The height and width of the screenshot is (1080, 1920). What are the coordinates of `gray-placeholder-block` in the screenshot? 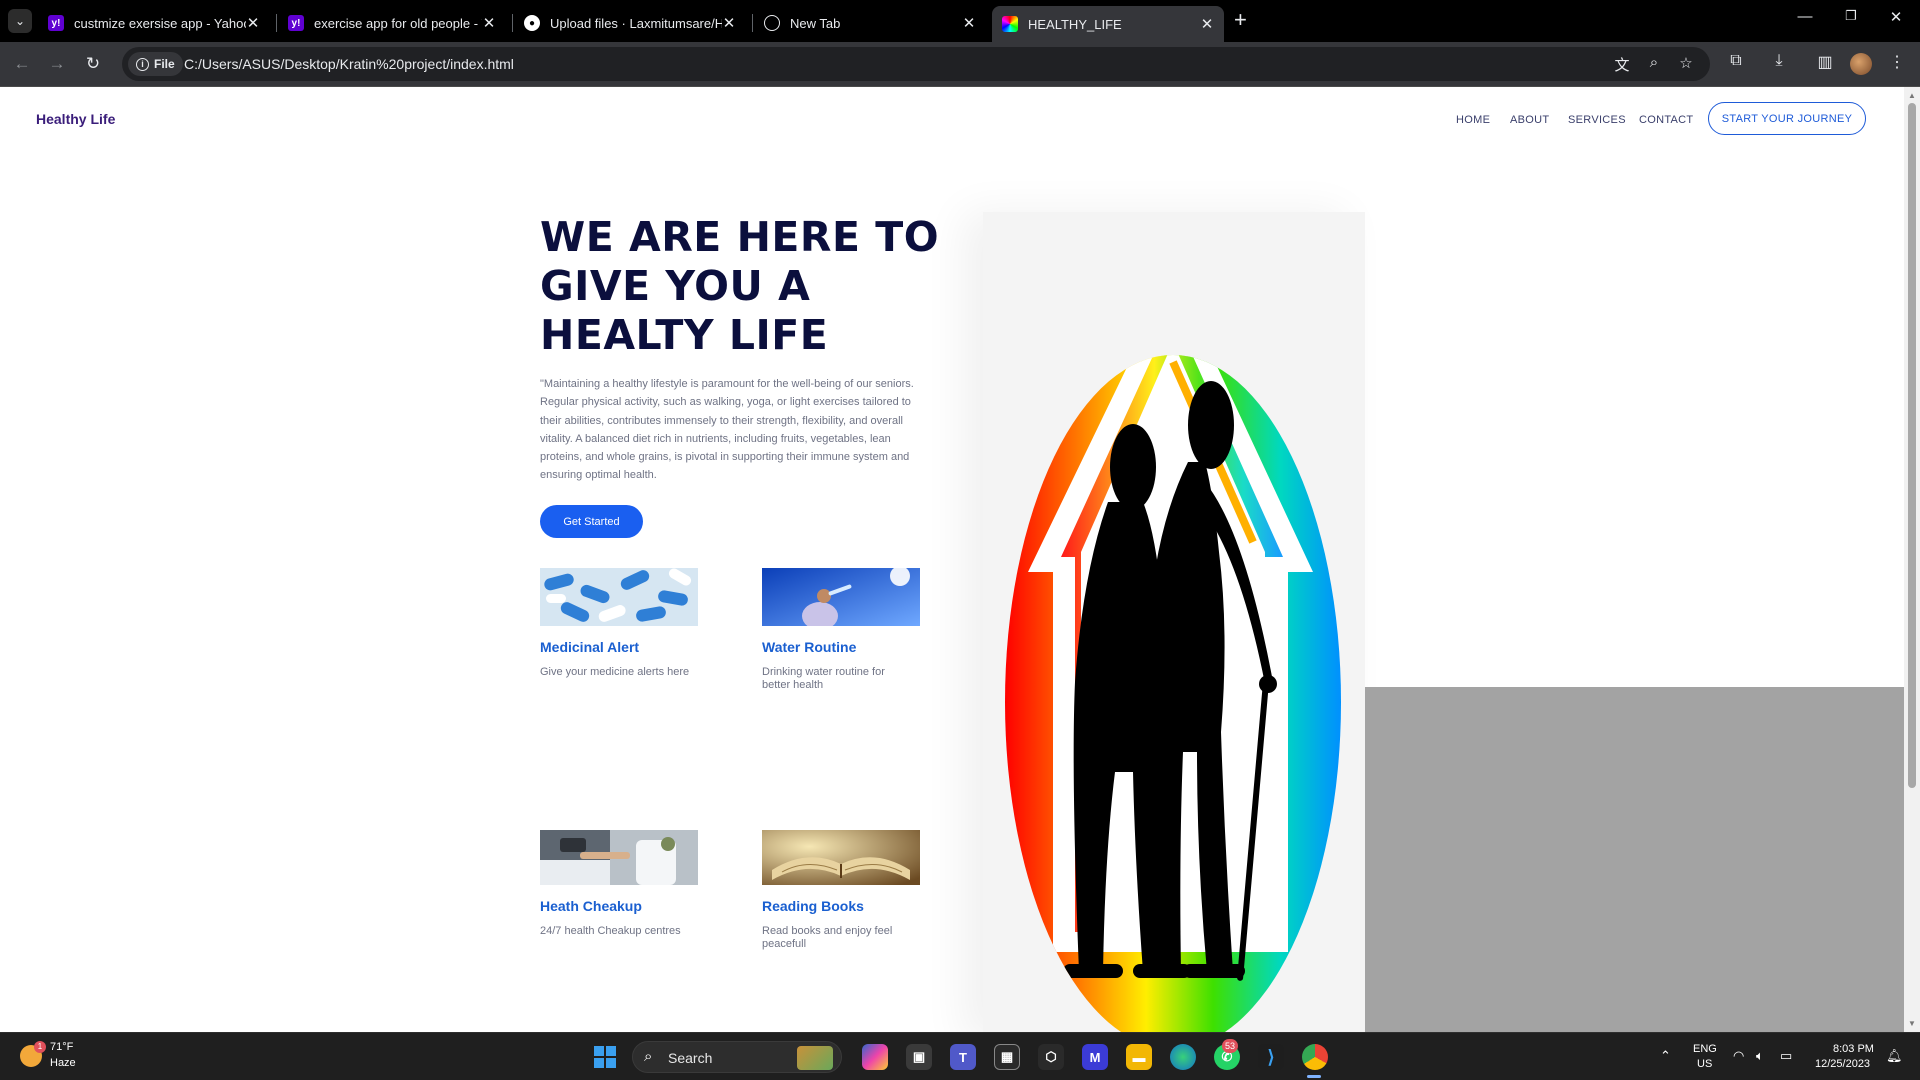 It's located at (1634, 859).